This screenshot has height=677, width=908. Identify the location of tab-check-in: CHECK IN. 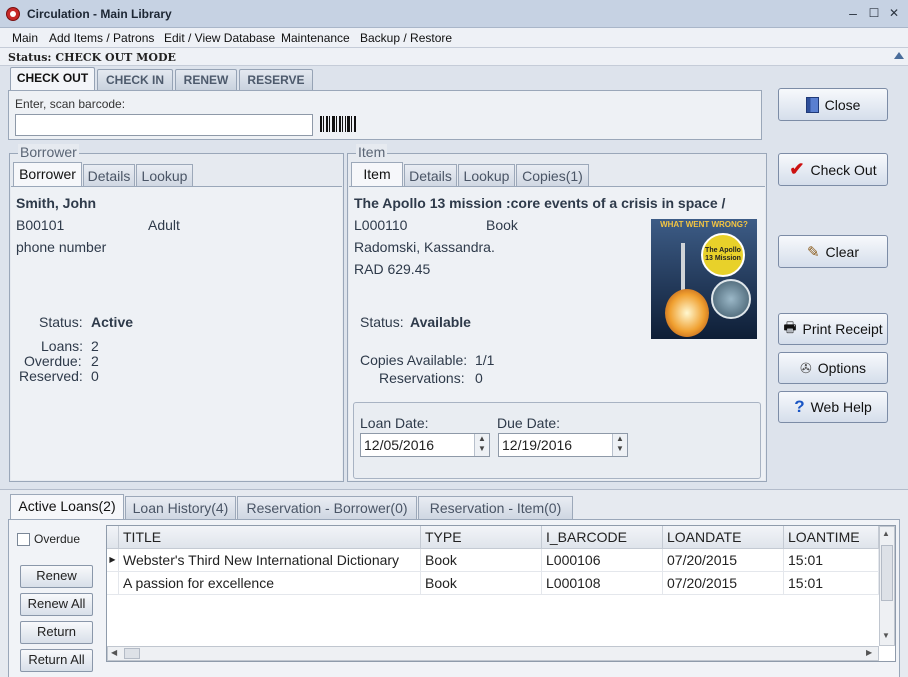
(135, 79).